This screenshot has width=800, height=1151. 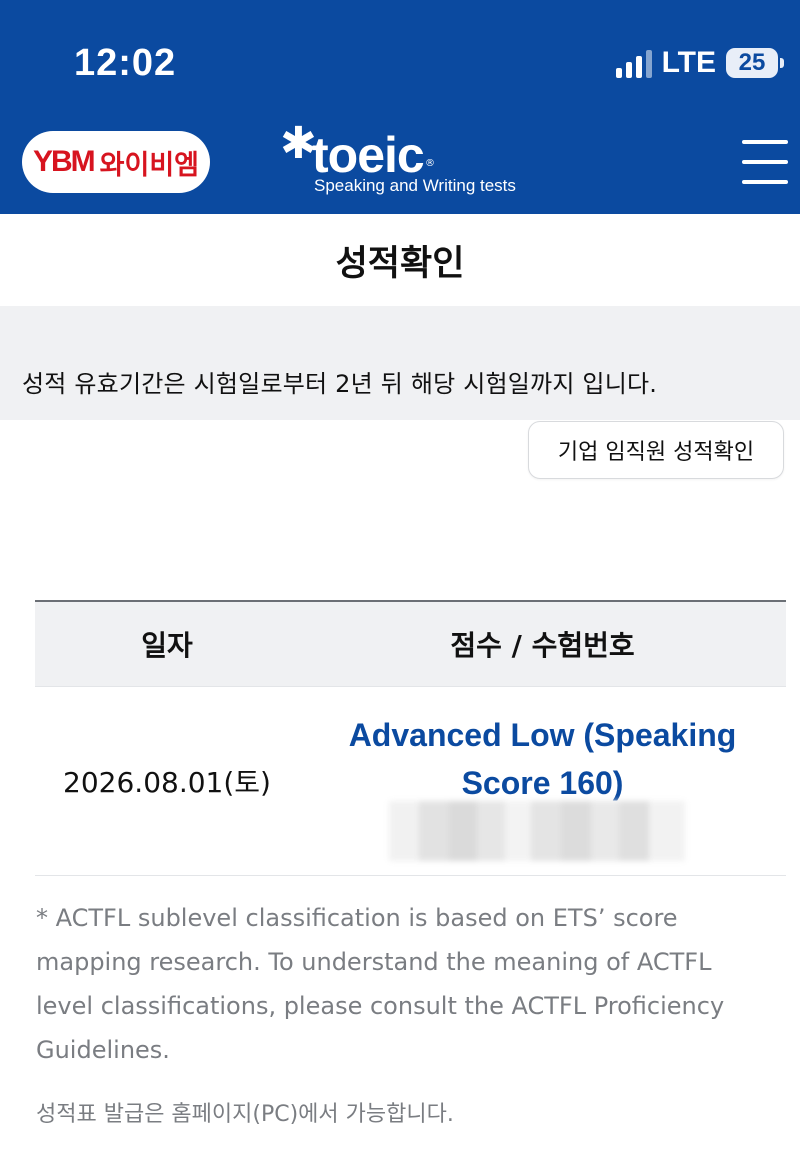 What do you see at coordinates (688, 62) in the screenshot?
I see `network-type: LTE` at bounding box center [688, 62].